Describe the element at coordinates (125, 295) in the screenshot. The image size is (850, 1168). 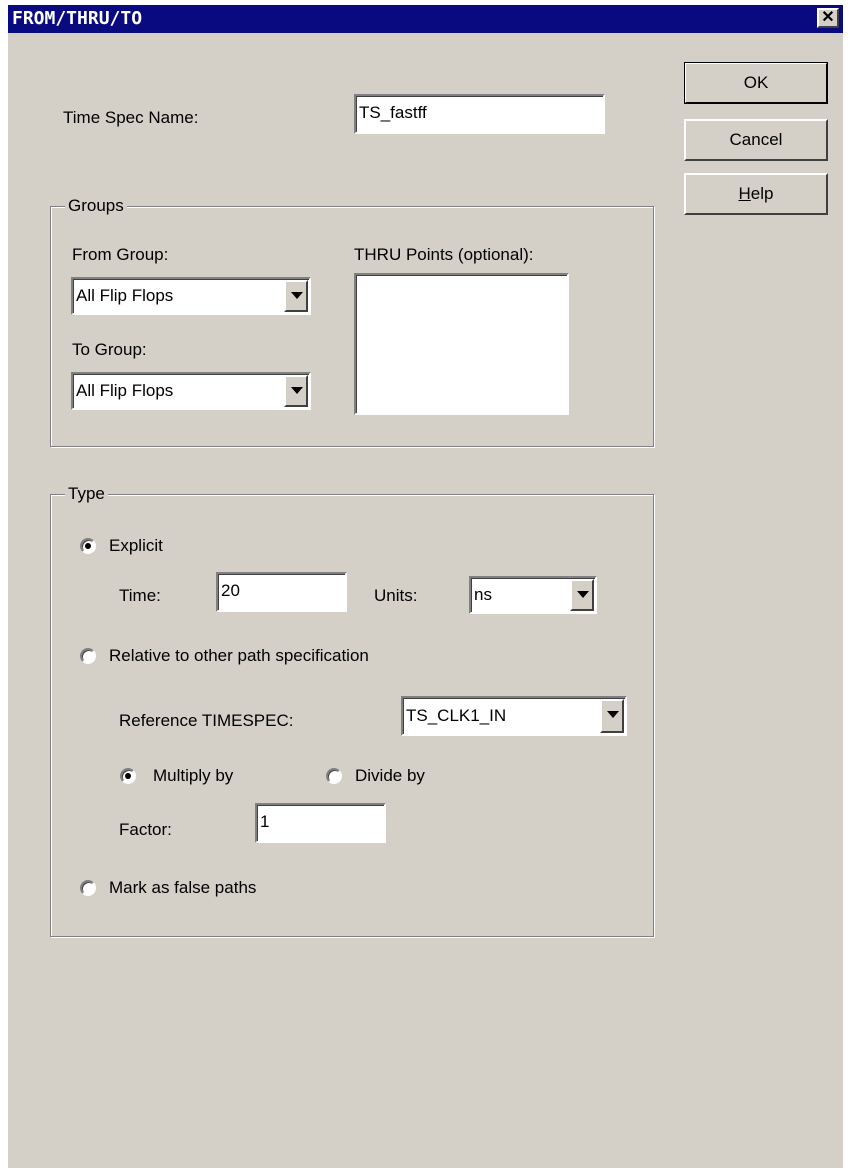
I see `from-group-value: All Flip Flops` at that location.